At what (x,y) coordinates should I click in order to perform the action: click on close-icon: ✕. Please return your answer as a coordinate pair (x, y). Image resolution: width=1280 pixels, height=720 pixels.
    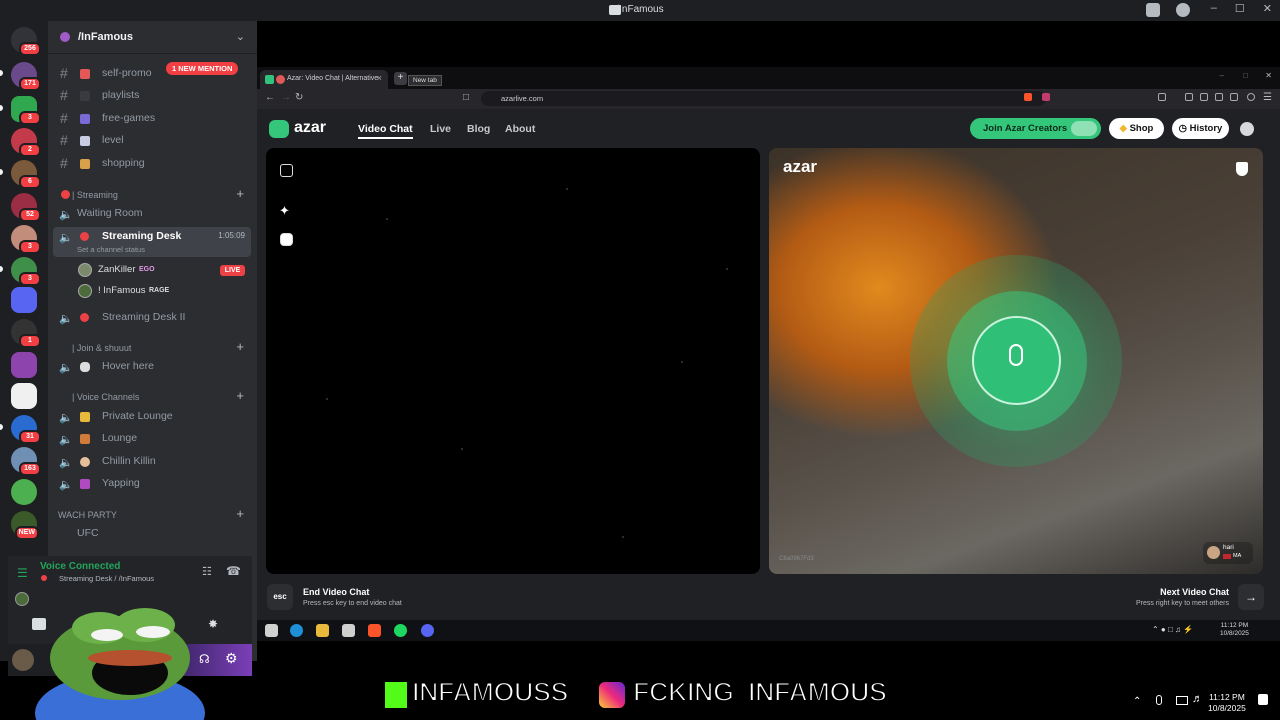
    Looking at the image, I should click on (1267, 8).